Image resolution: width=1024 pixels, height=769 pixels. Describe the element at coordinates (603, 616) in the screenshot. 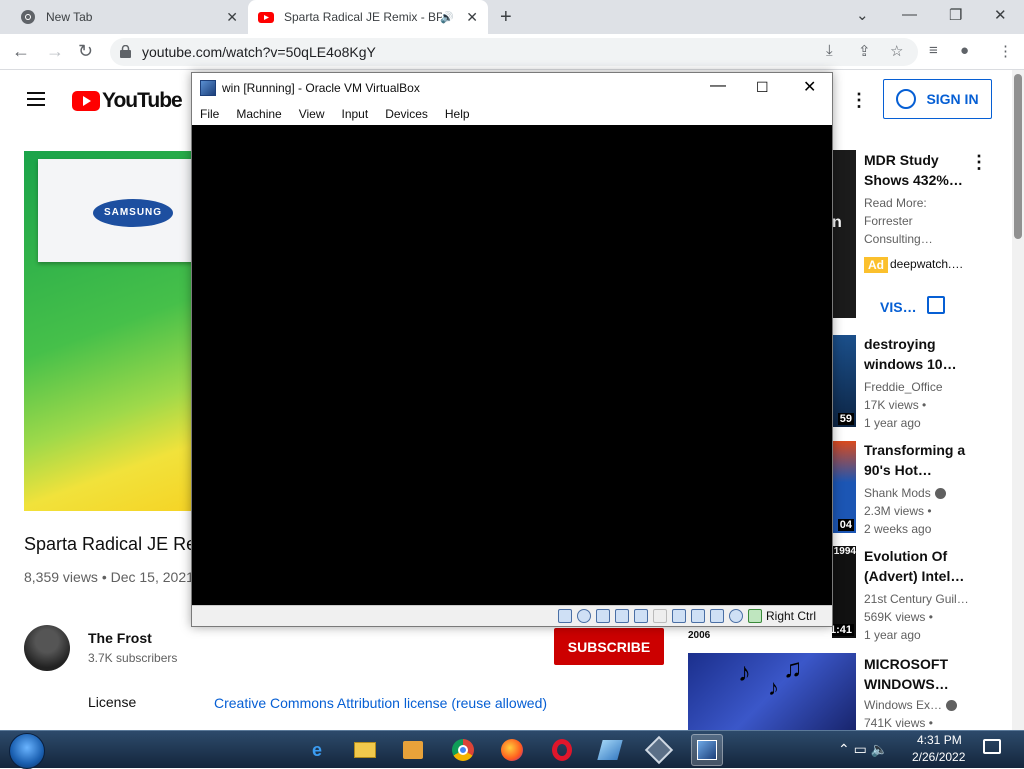

I see `audio-icon` at that location.